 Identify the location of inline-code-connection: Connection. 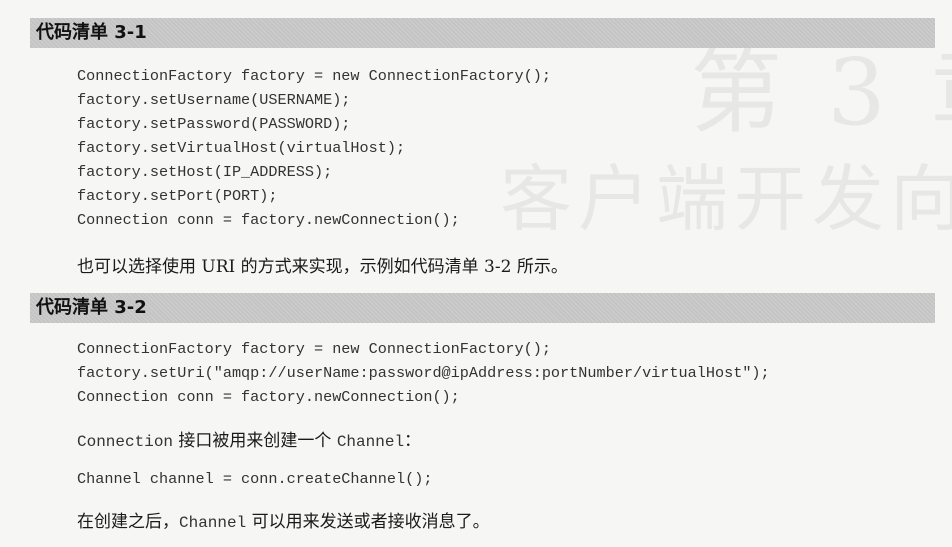
(125, 442).